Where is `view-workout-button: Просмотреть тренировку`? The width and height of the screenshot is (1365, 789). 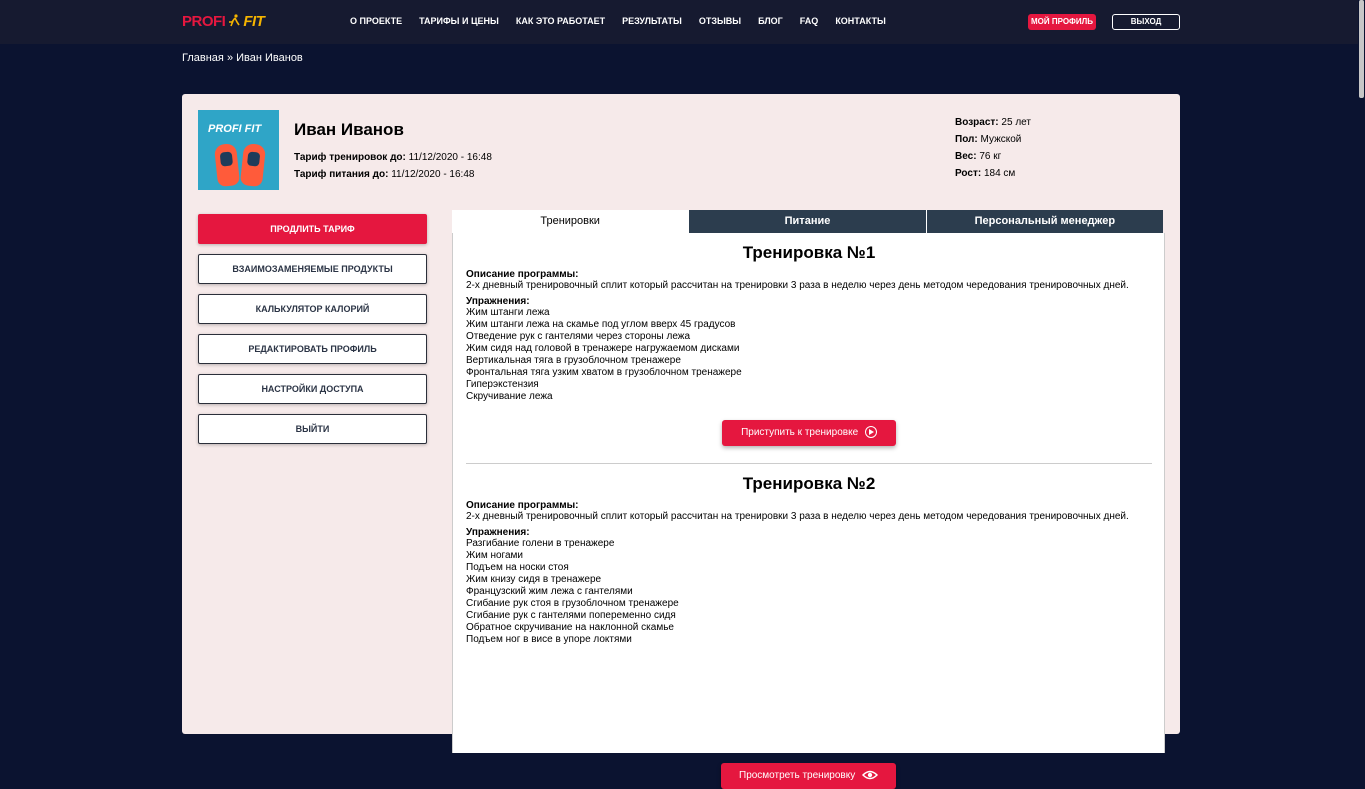
view-workout-button: Просмотреть тренировку is located at coordinates (808, 776).